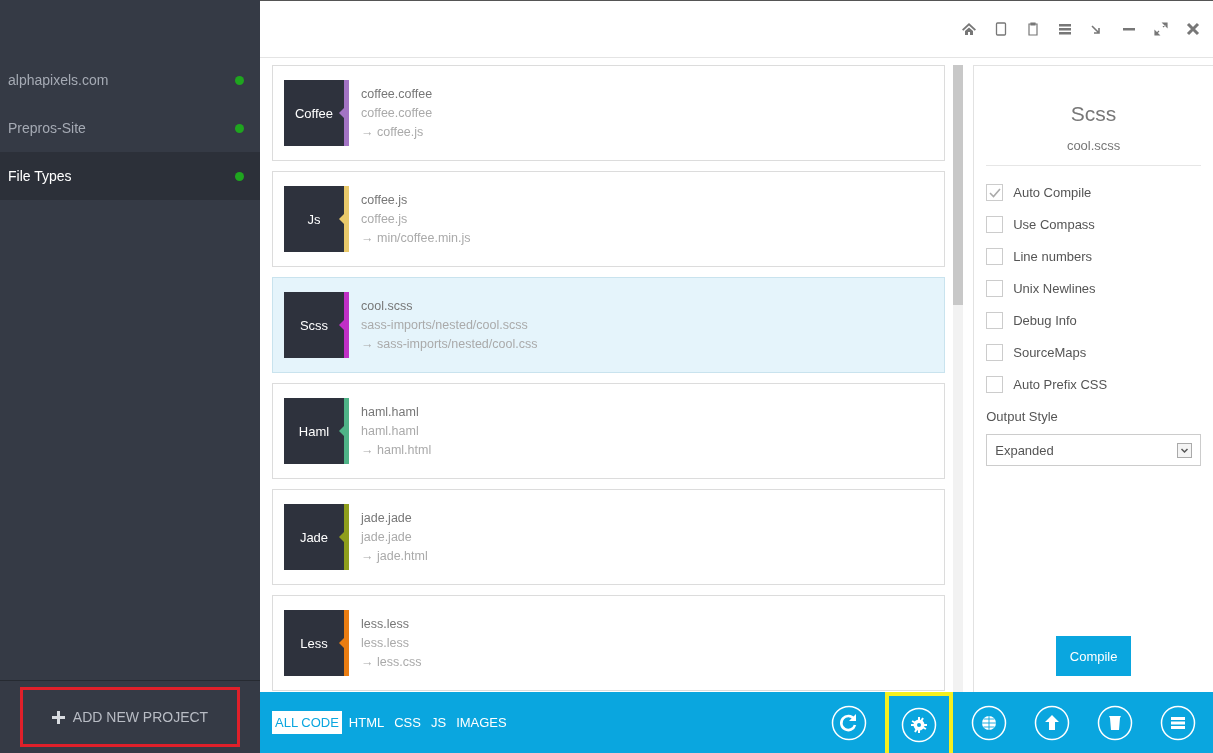 The height and width of the screenshot is (753, 1213). Describe the element at coordinates (316, 325) in the screenshot. I see `file-type-badge: Scss` at that location.